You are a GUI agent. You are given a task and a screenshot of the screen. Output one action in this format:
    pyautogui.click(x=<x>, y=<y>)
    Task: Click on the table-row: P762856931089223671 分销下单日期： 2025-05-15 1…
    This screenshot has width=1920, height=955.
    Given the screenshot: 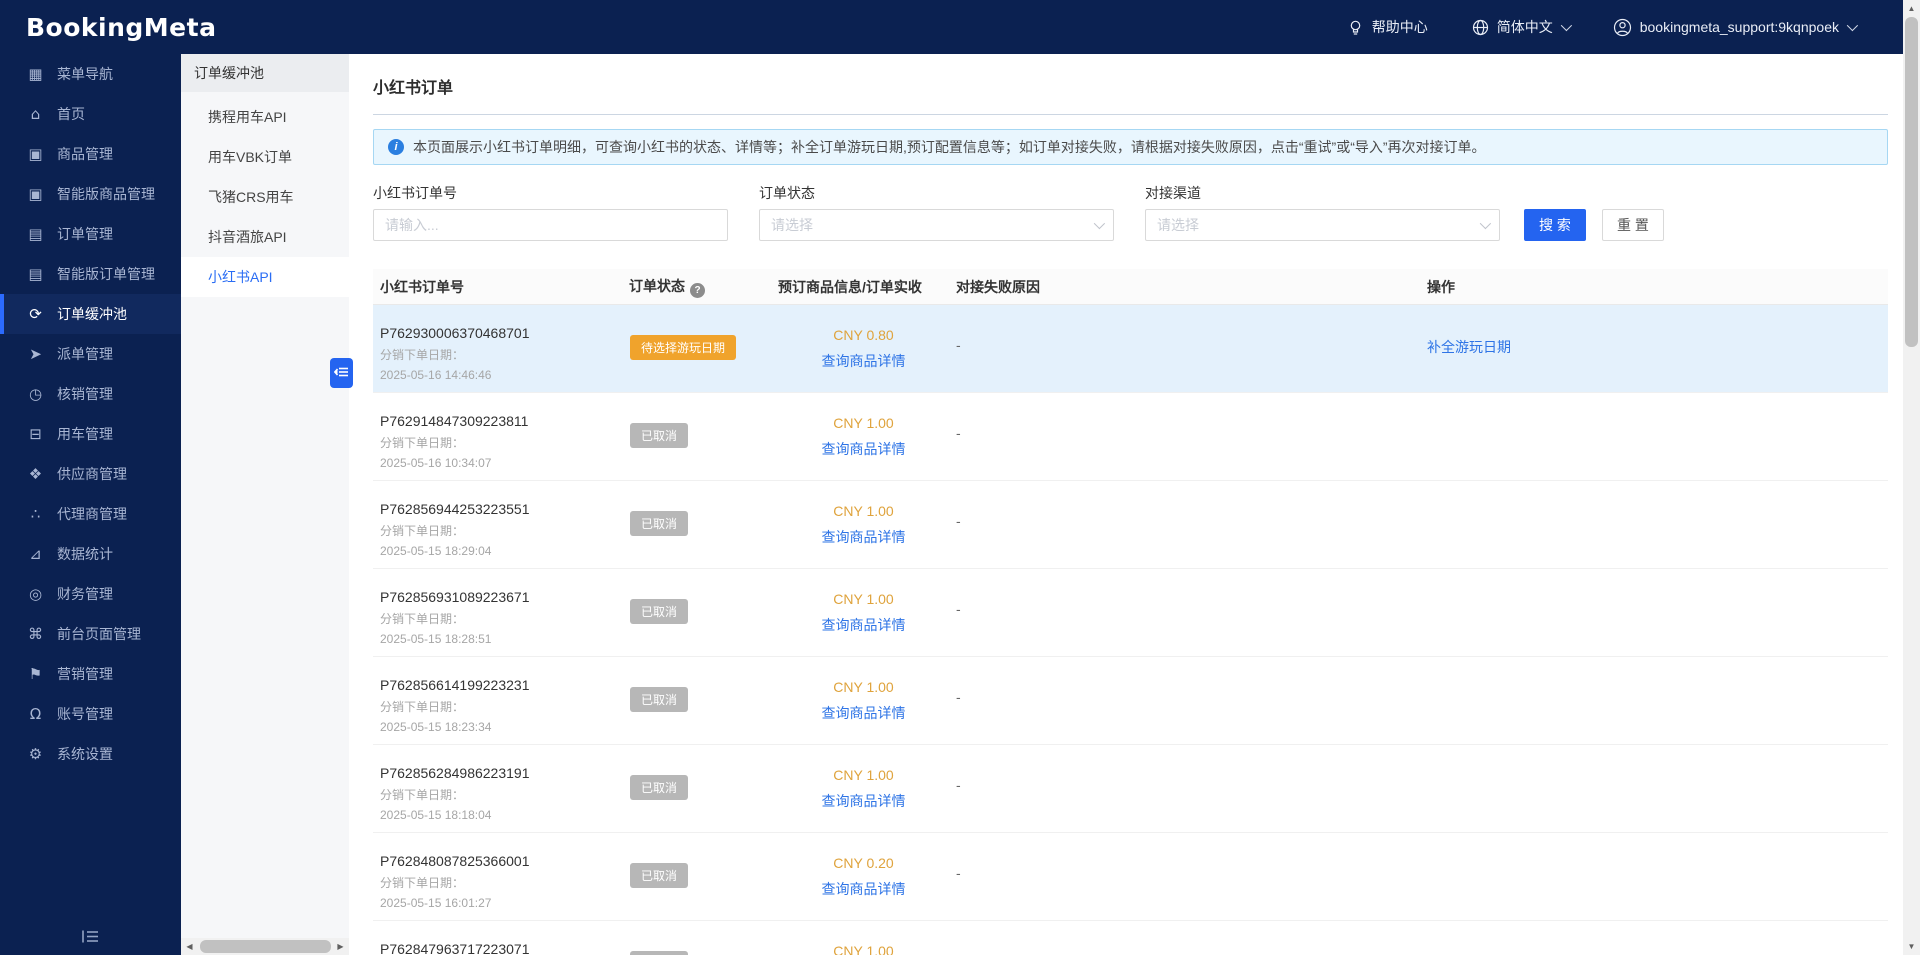 What is the action you would take?
    pyautogui.click(x=1130, y=613)
    